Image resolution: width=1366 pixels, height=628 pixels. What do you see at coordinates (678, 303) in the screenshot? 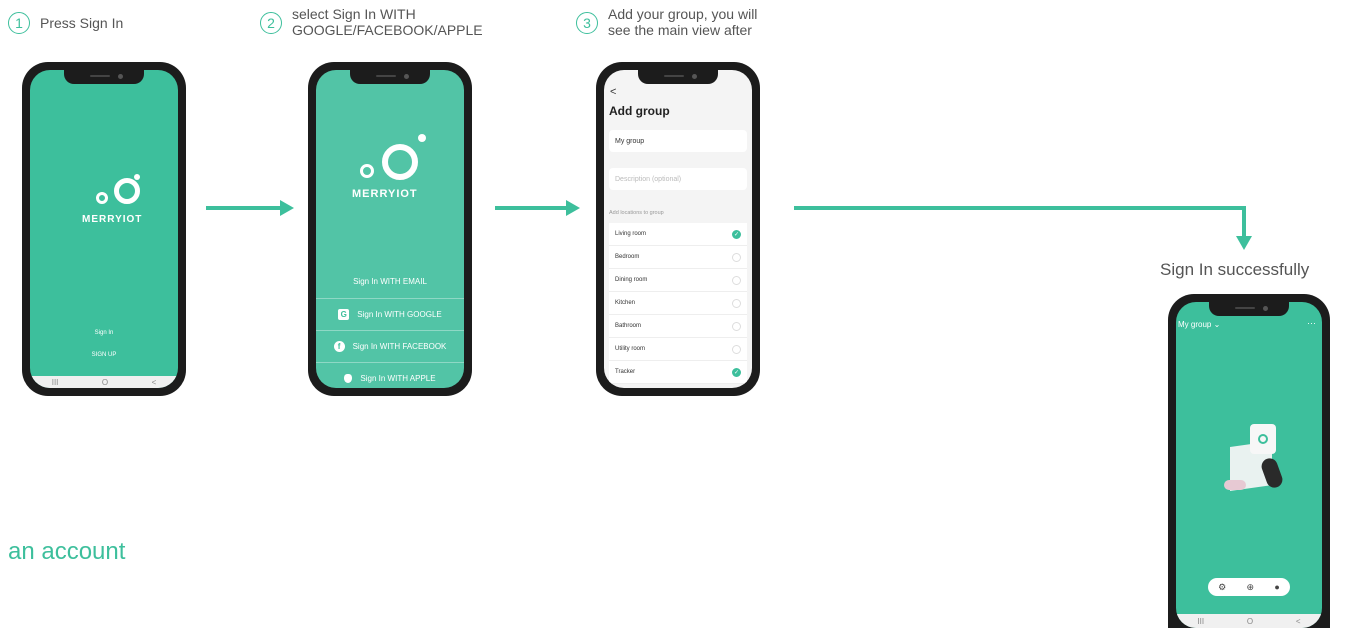
I see `location-row: Kitchen` at bounding box center [678, 303].